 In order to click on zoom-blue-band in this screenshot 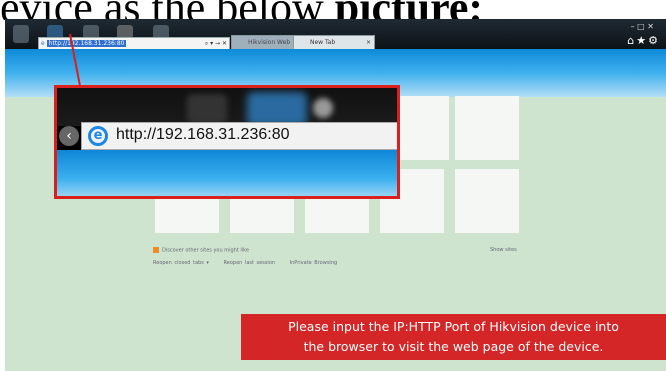, I will do `click(227, 173)`.